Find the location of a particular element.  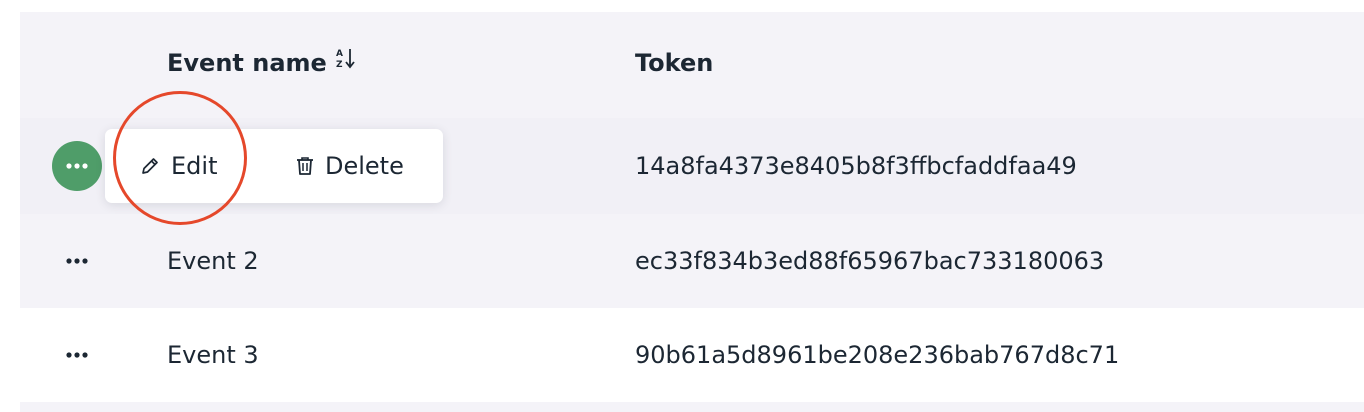

token-cell: ec33f834b3ed88f65967bac733180063 is located at coordinates (870, 261).